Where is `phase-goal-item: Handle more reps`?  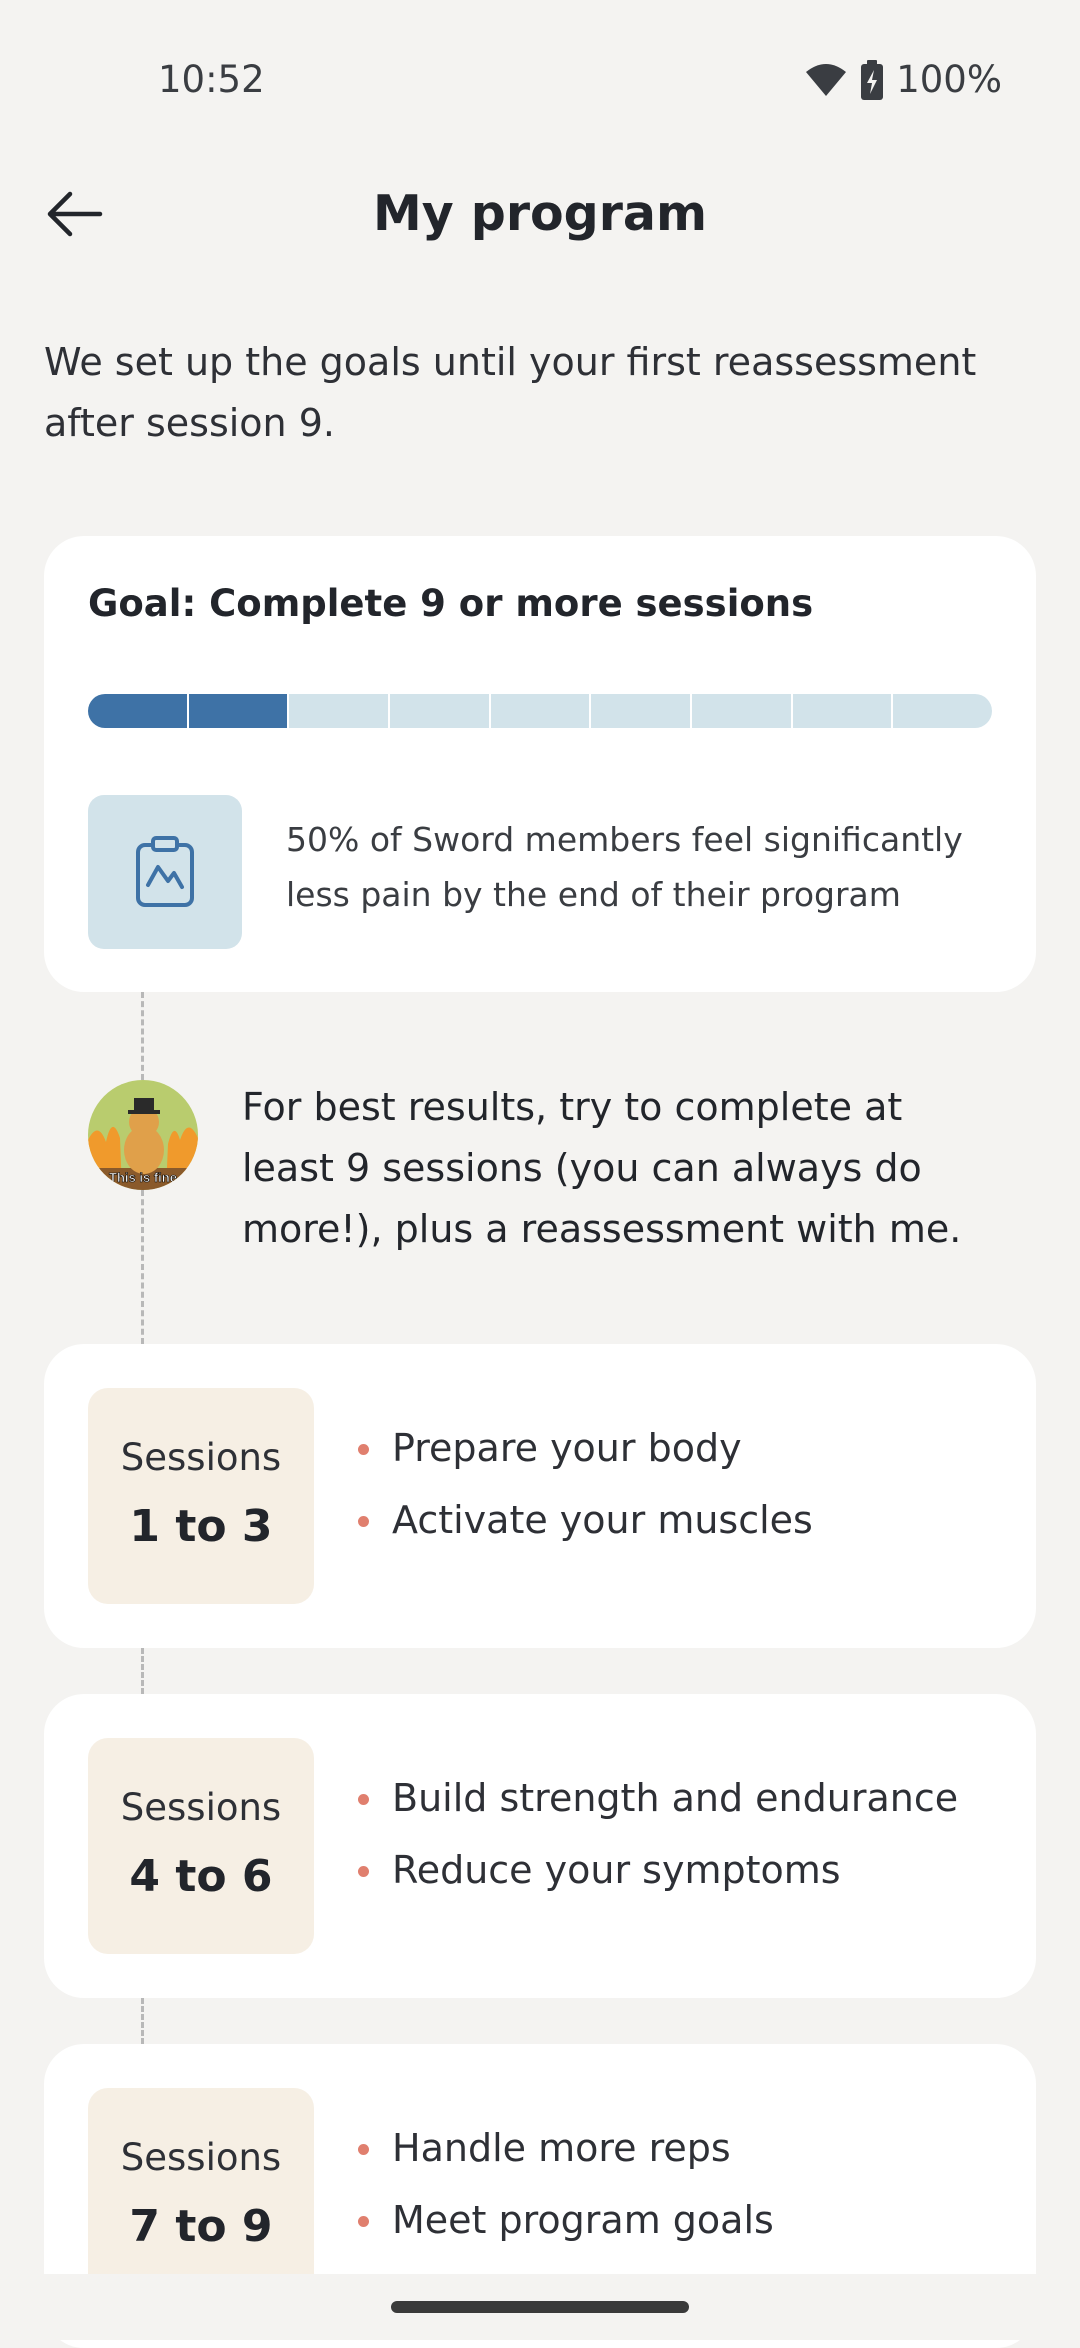
phase-goal-item: Handle more reps is located at coordinates (676, 2148).